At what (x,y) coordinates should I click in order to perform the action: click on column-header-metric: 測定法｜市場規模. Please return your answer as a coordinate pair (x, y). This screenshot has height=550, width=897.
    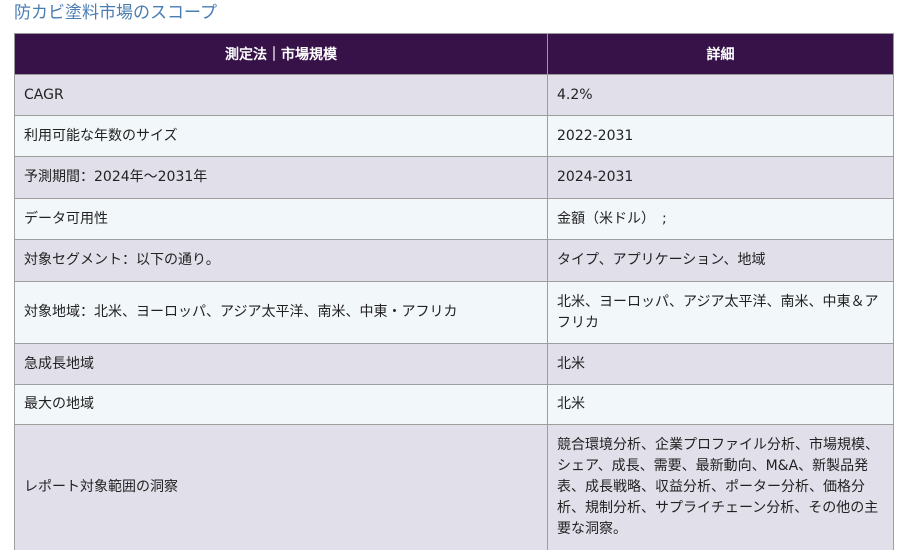
    Looking at the image, I should click on (281, 54).